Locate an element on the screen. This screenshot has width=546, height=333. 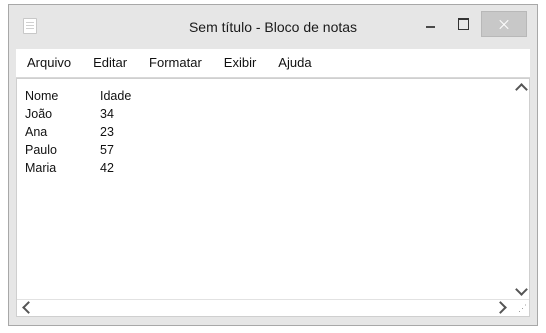
row-name: Paulo is located at coordinates (41, 150).